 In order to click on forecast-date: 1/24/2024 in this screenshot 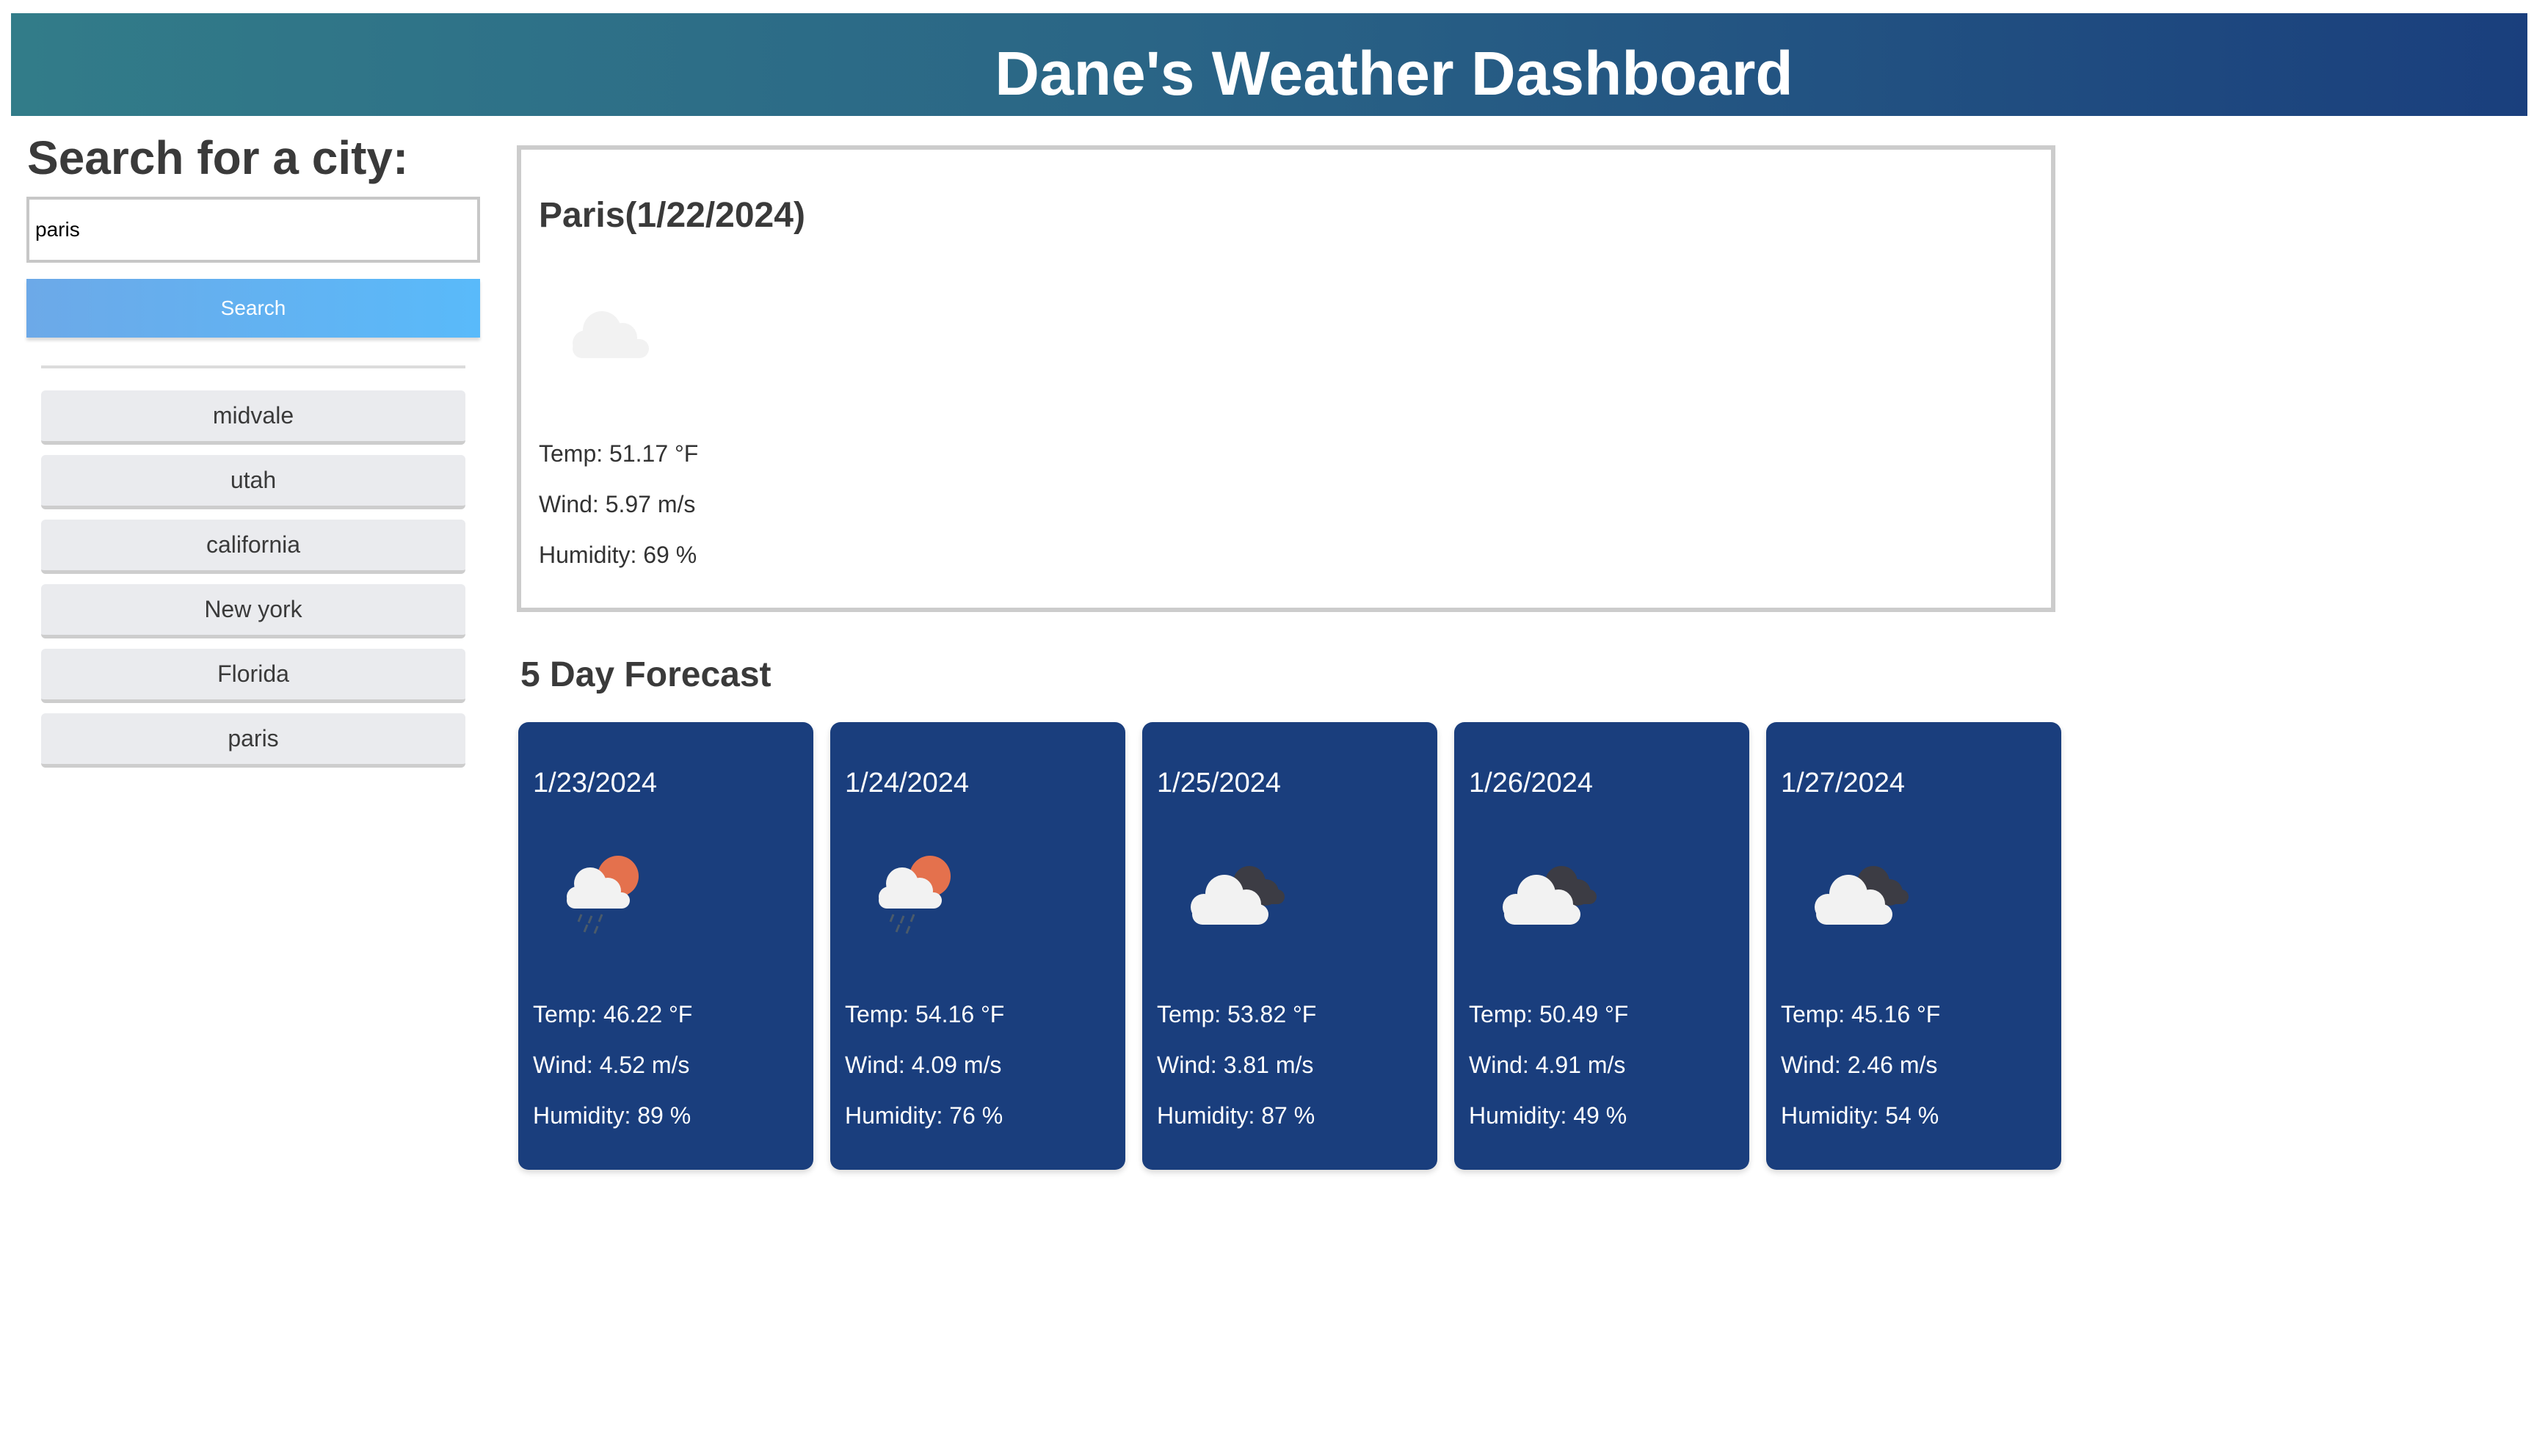, I will do `click(907, 783)`.